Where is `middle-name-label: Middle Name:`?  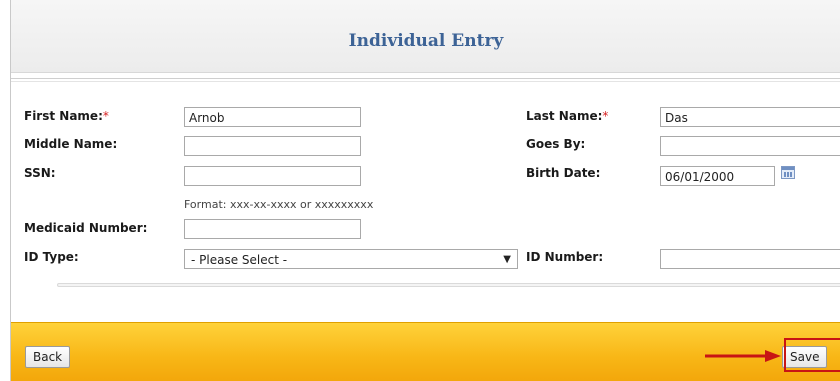
middle-name-label: Middle Name: is located at coordinates (71, 144).